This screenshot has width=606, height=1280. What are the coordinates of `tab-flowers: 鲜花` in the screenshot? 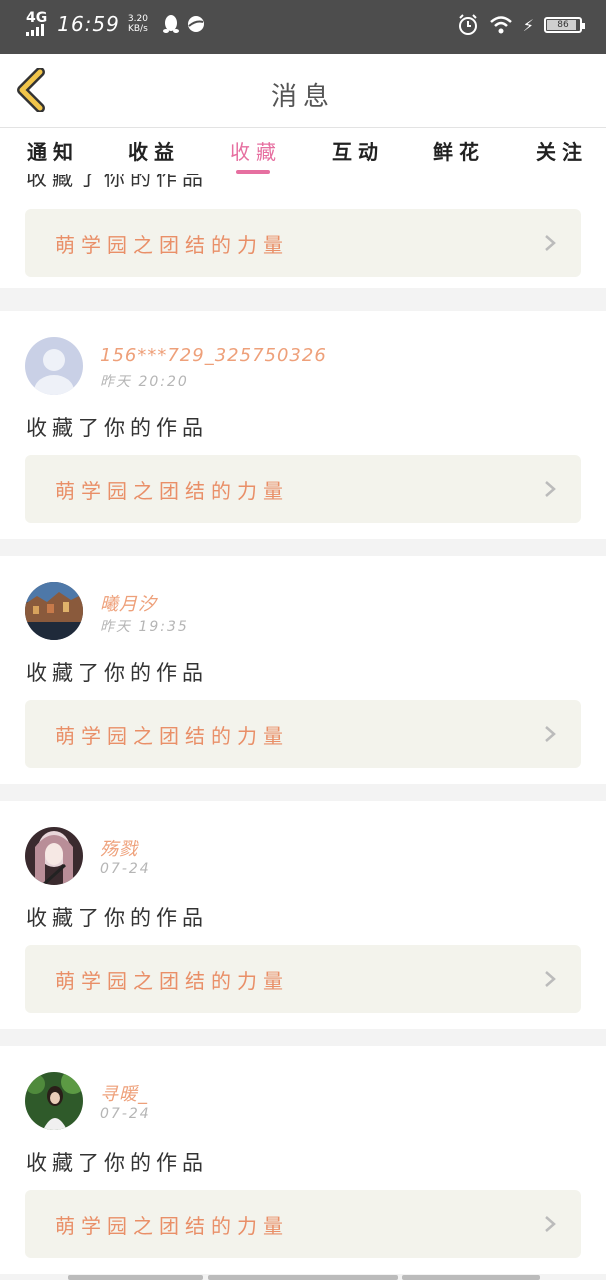 It's located at (459, 150).